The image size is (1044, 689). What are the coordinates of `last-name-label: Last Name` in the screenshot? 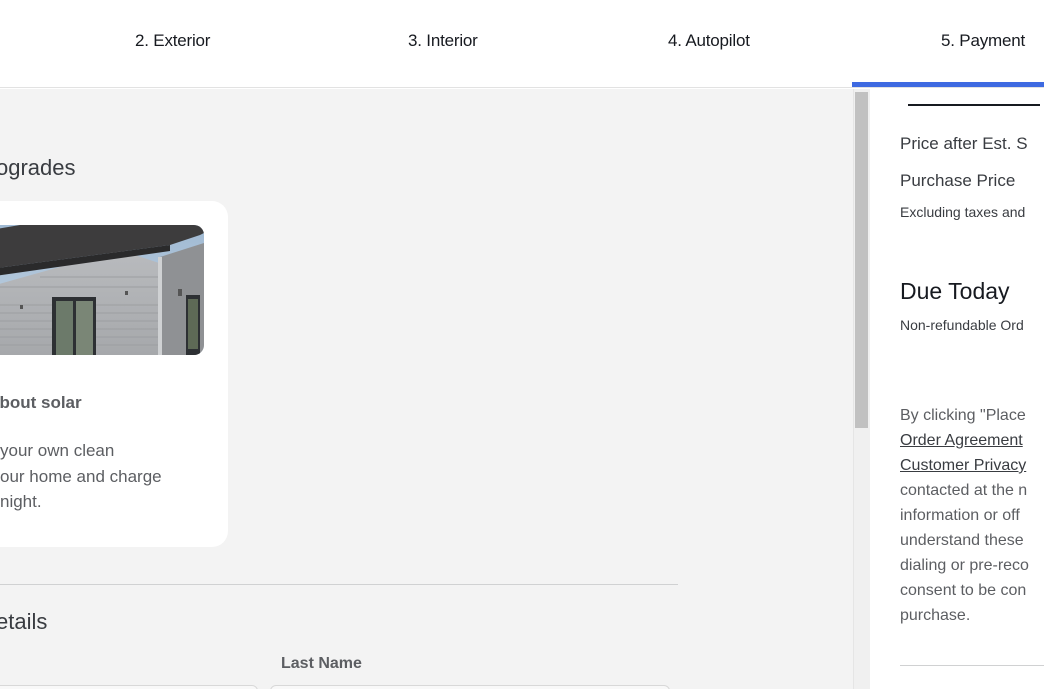 It's located at (321, 663).